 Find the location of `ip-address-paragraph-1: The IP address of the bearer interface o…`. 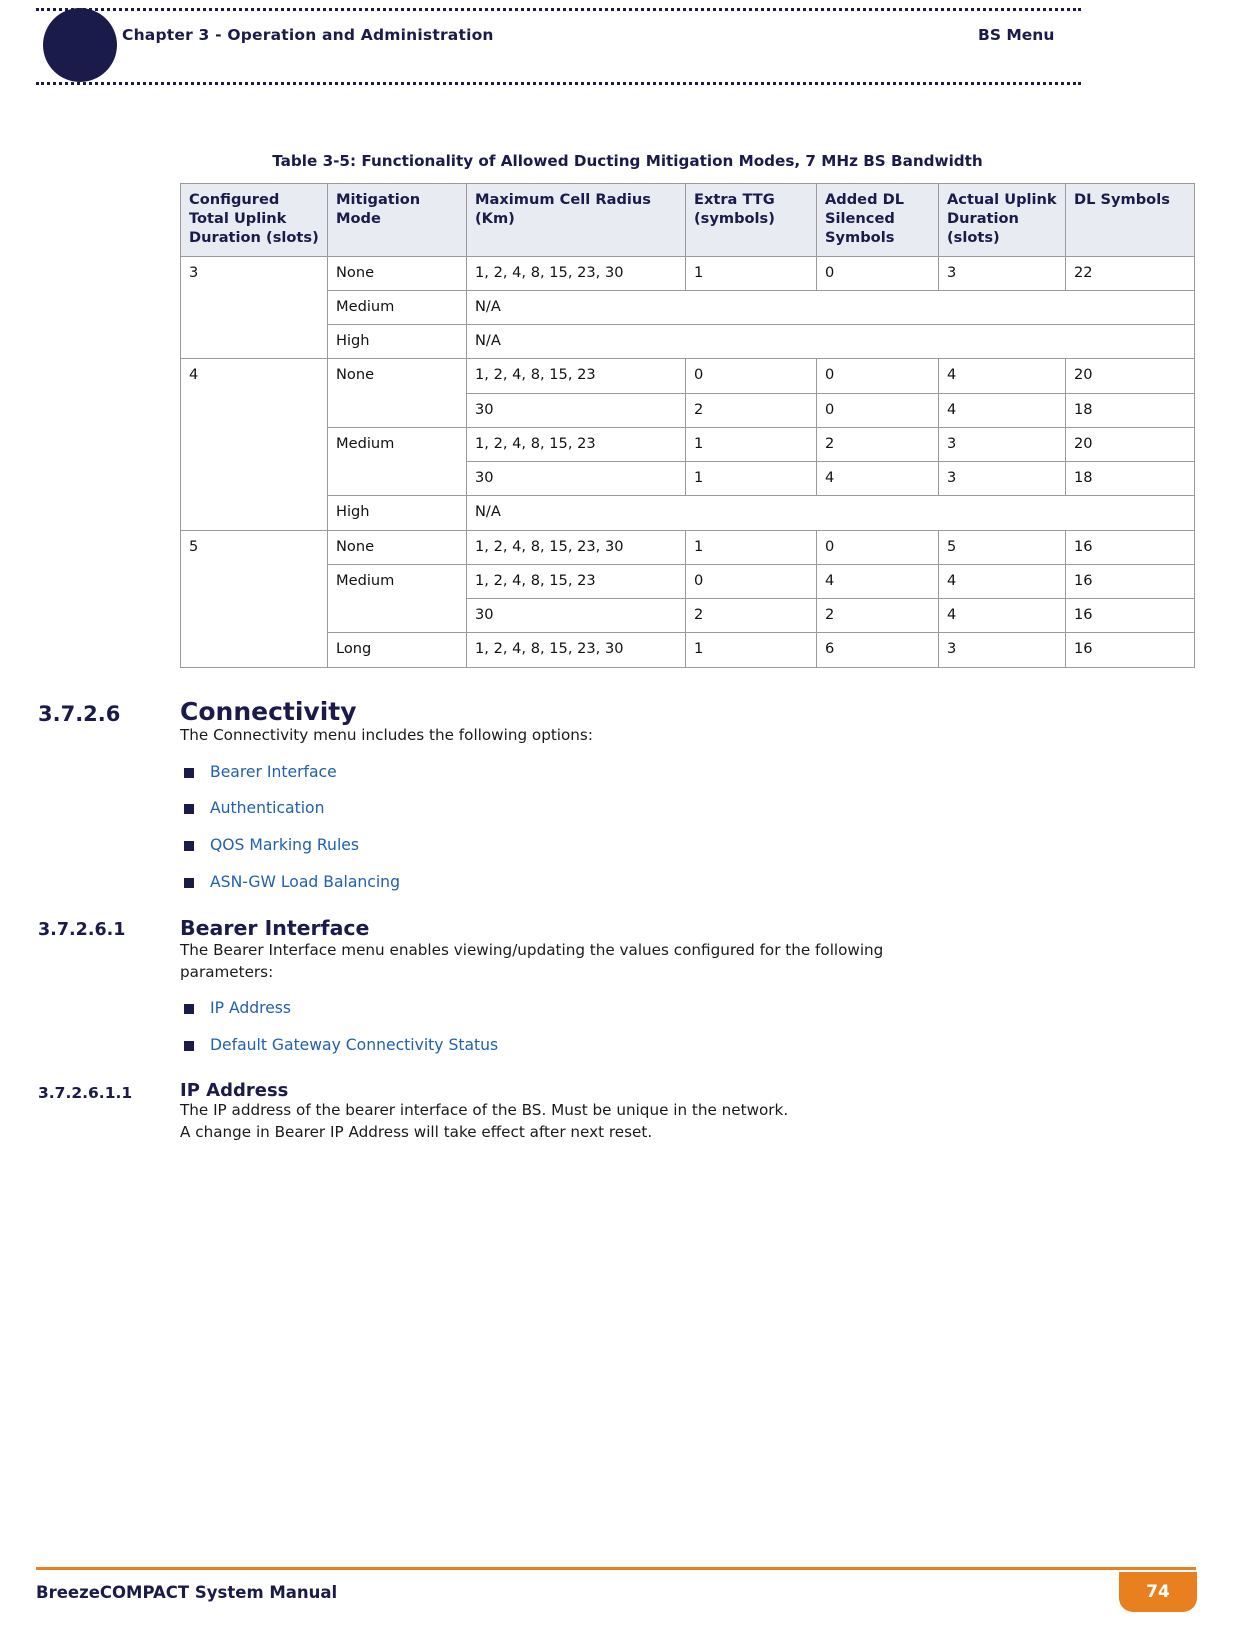

ip-address-paragraph-1: The IP address of the bearer interface o… is located at coordinates (484, 1110).